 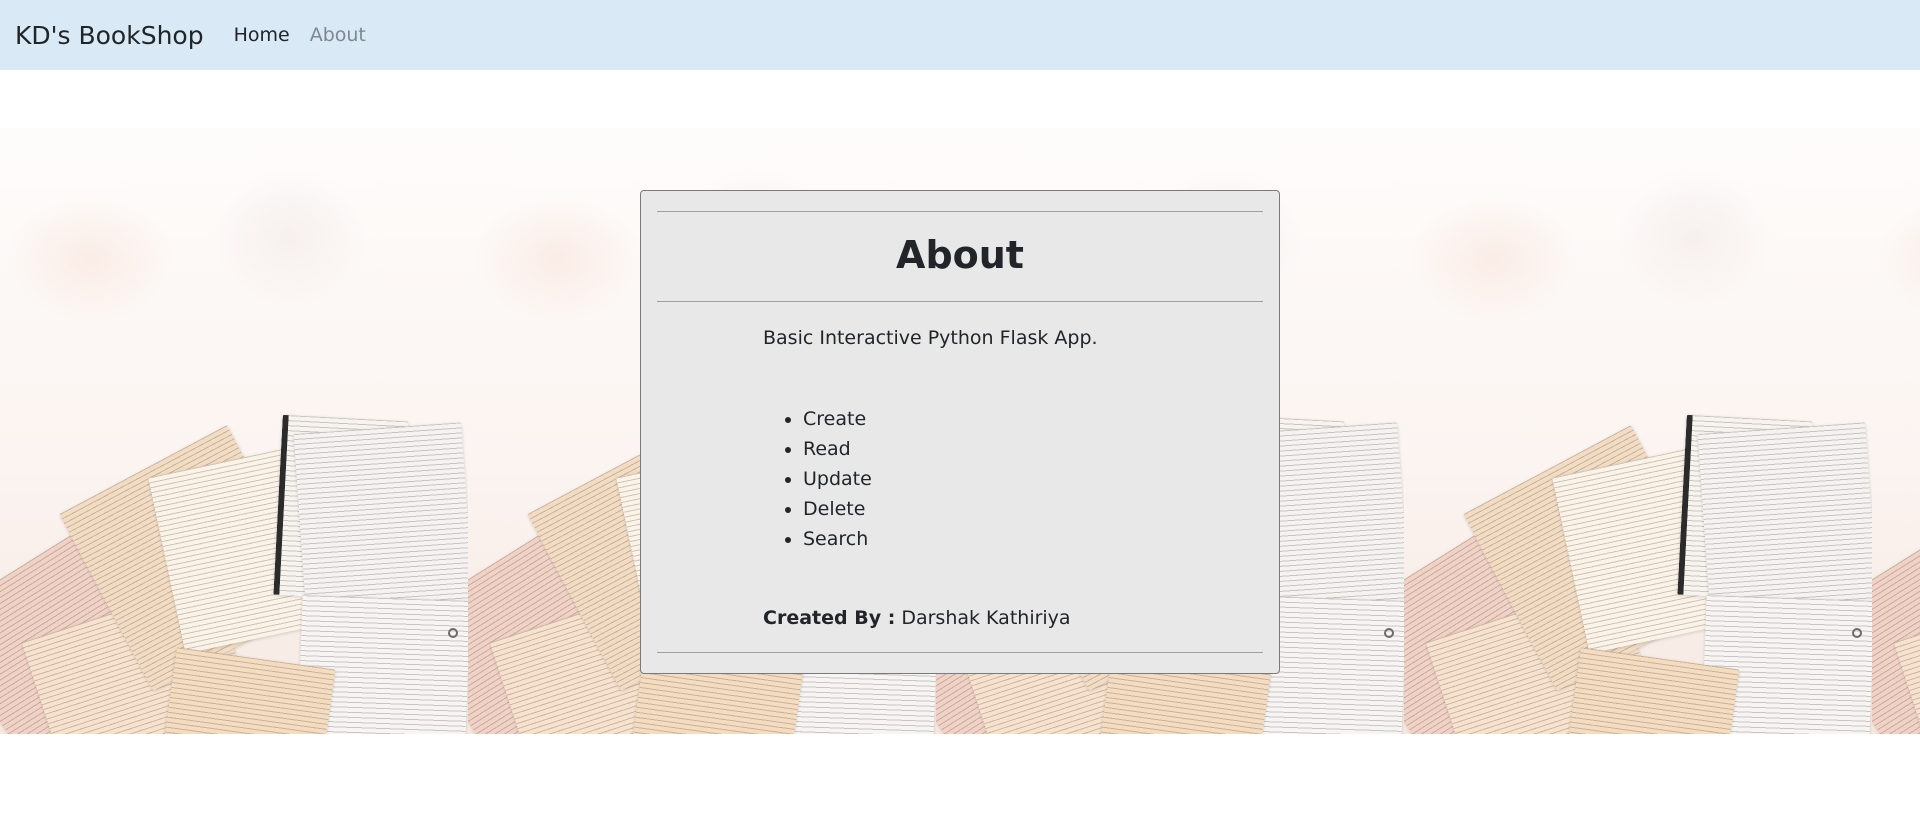 I want to click on author-name: Darshak Kathiriya, so click(x=986, y=618).